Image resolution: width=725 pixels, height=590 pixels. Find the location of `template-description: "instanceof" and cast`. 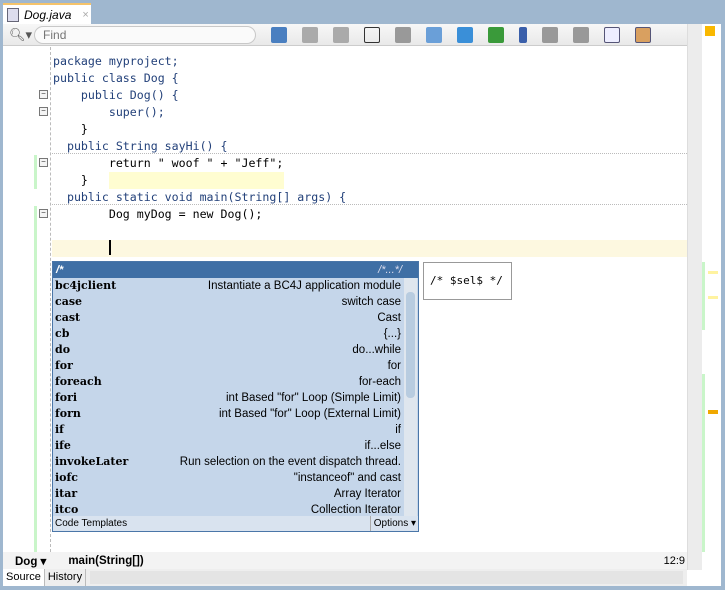

template-description: "instanceof" and cast is located at coordinates (347, 478).